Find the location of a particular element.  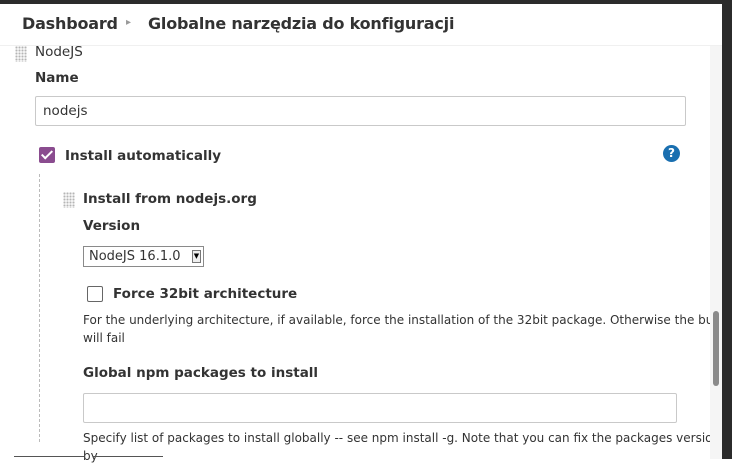

install-automatically-checkbox is located at coordinates (47, 155).